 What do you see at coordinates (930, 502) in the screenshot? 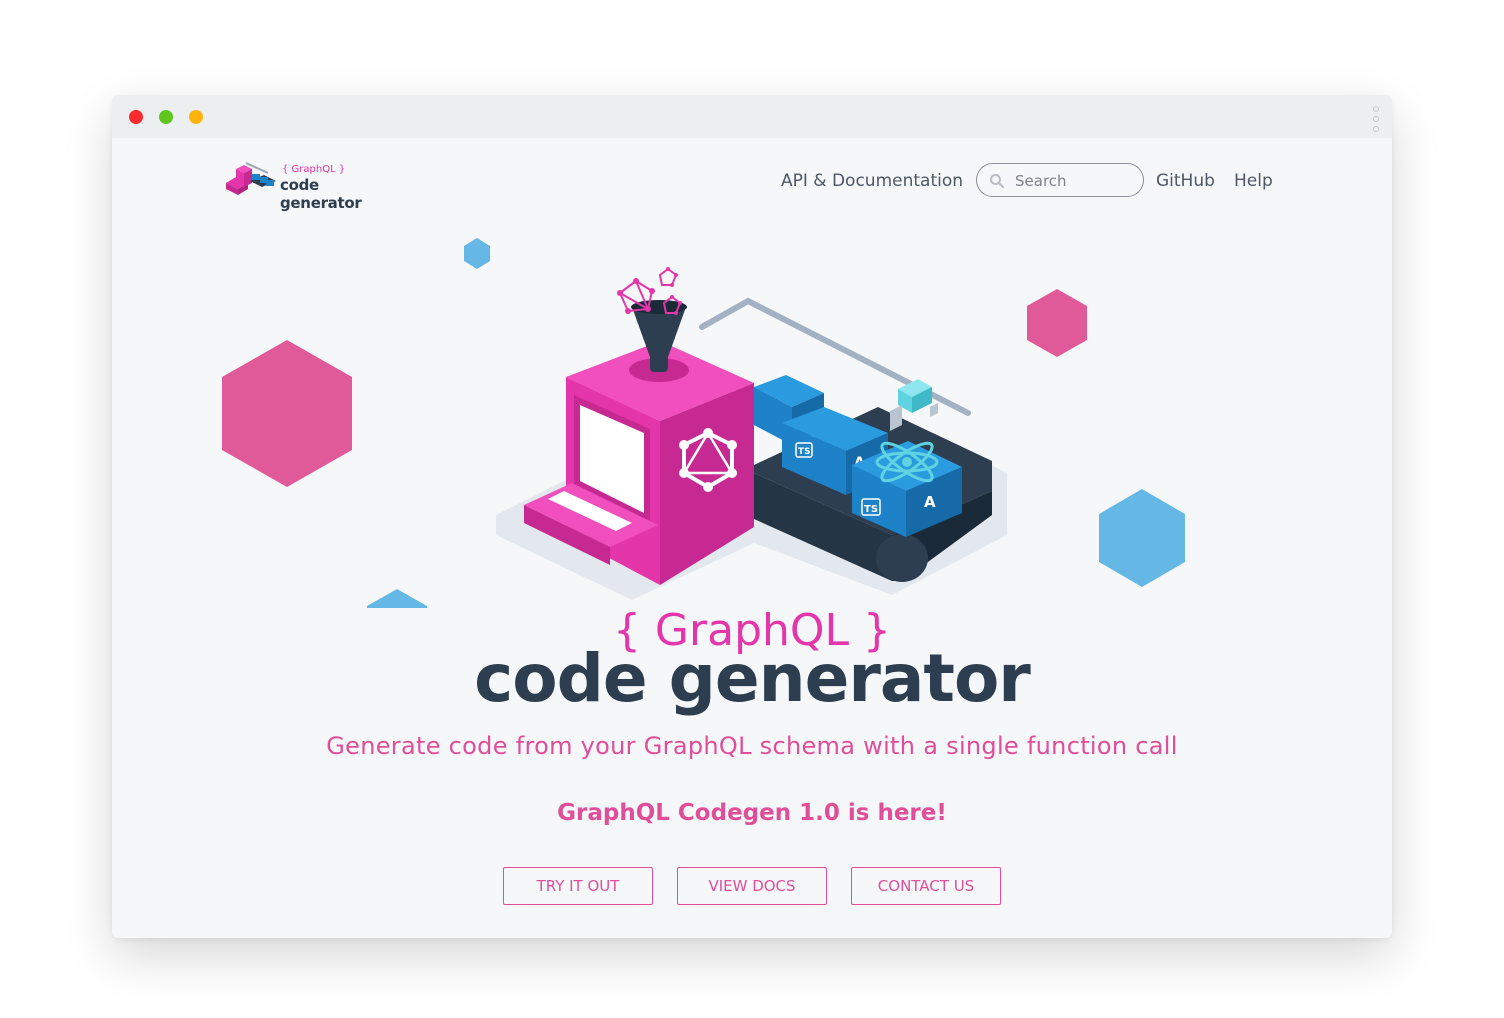
I see `svg-text: A` at bounding box center [930, 502].